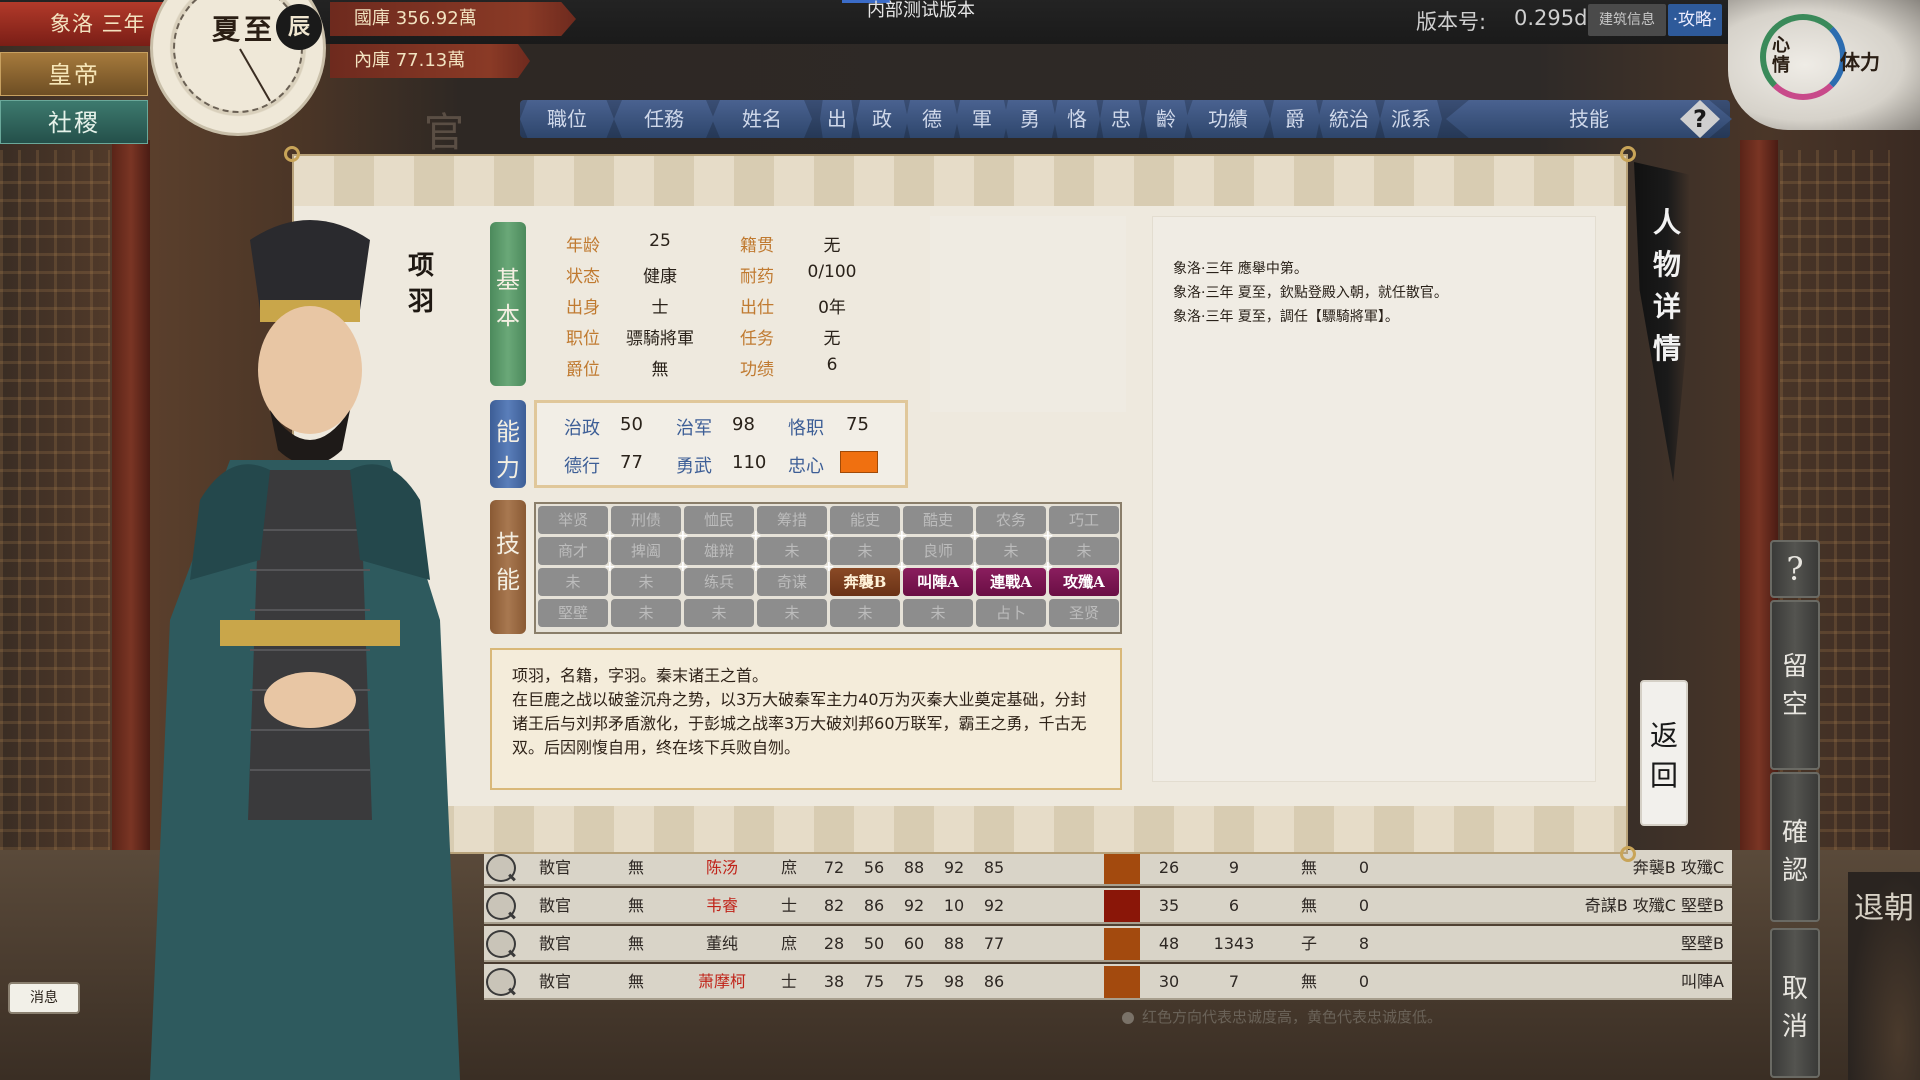 Image resolution: width=1920 pixels, height=1080 pixels. What do you see at coordinates (1122, 982) in the screenshot?
I see `loyalty-cell` at bounding box center [1122, 982].